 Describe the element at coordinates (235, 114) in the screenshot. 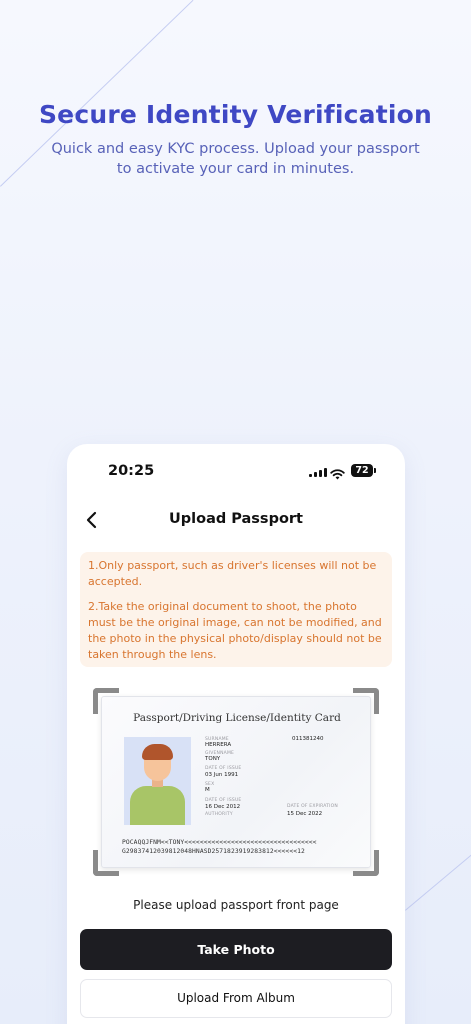

I see `hero-title: Secure Identity Verification` at that location.